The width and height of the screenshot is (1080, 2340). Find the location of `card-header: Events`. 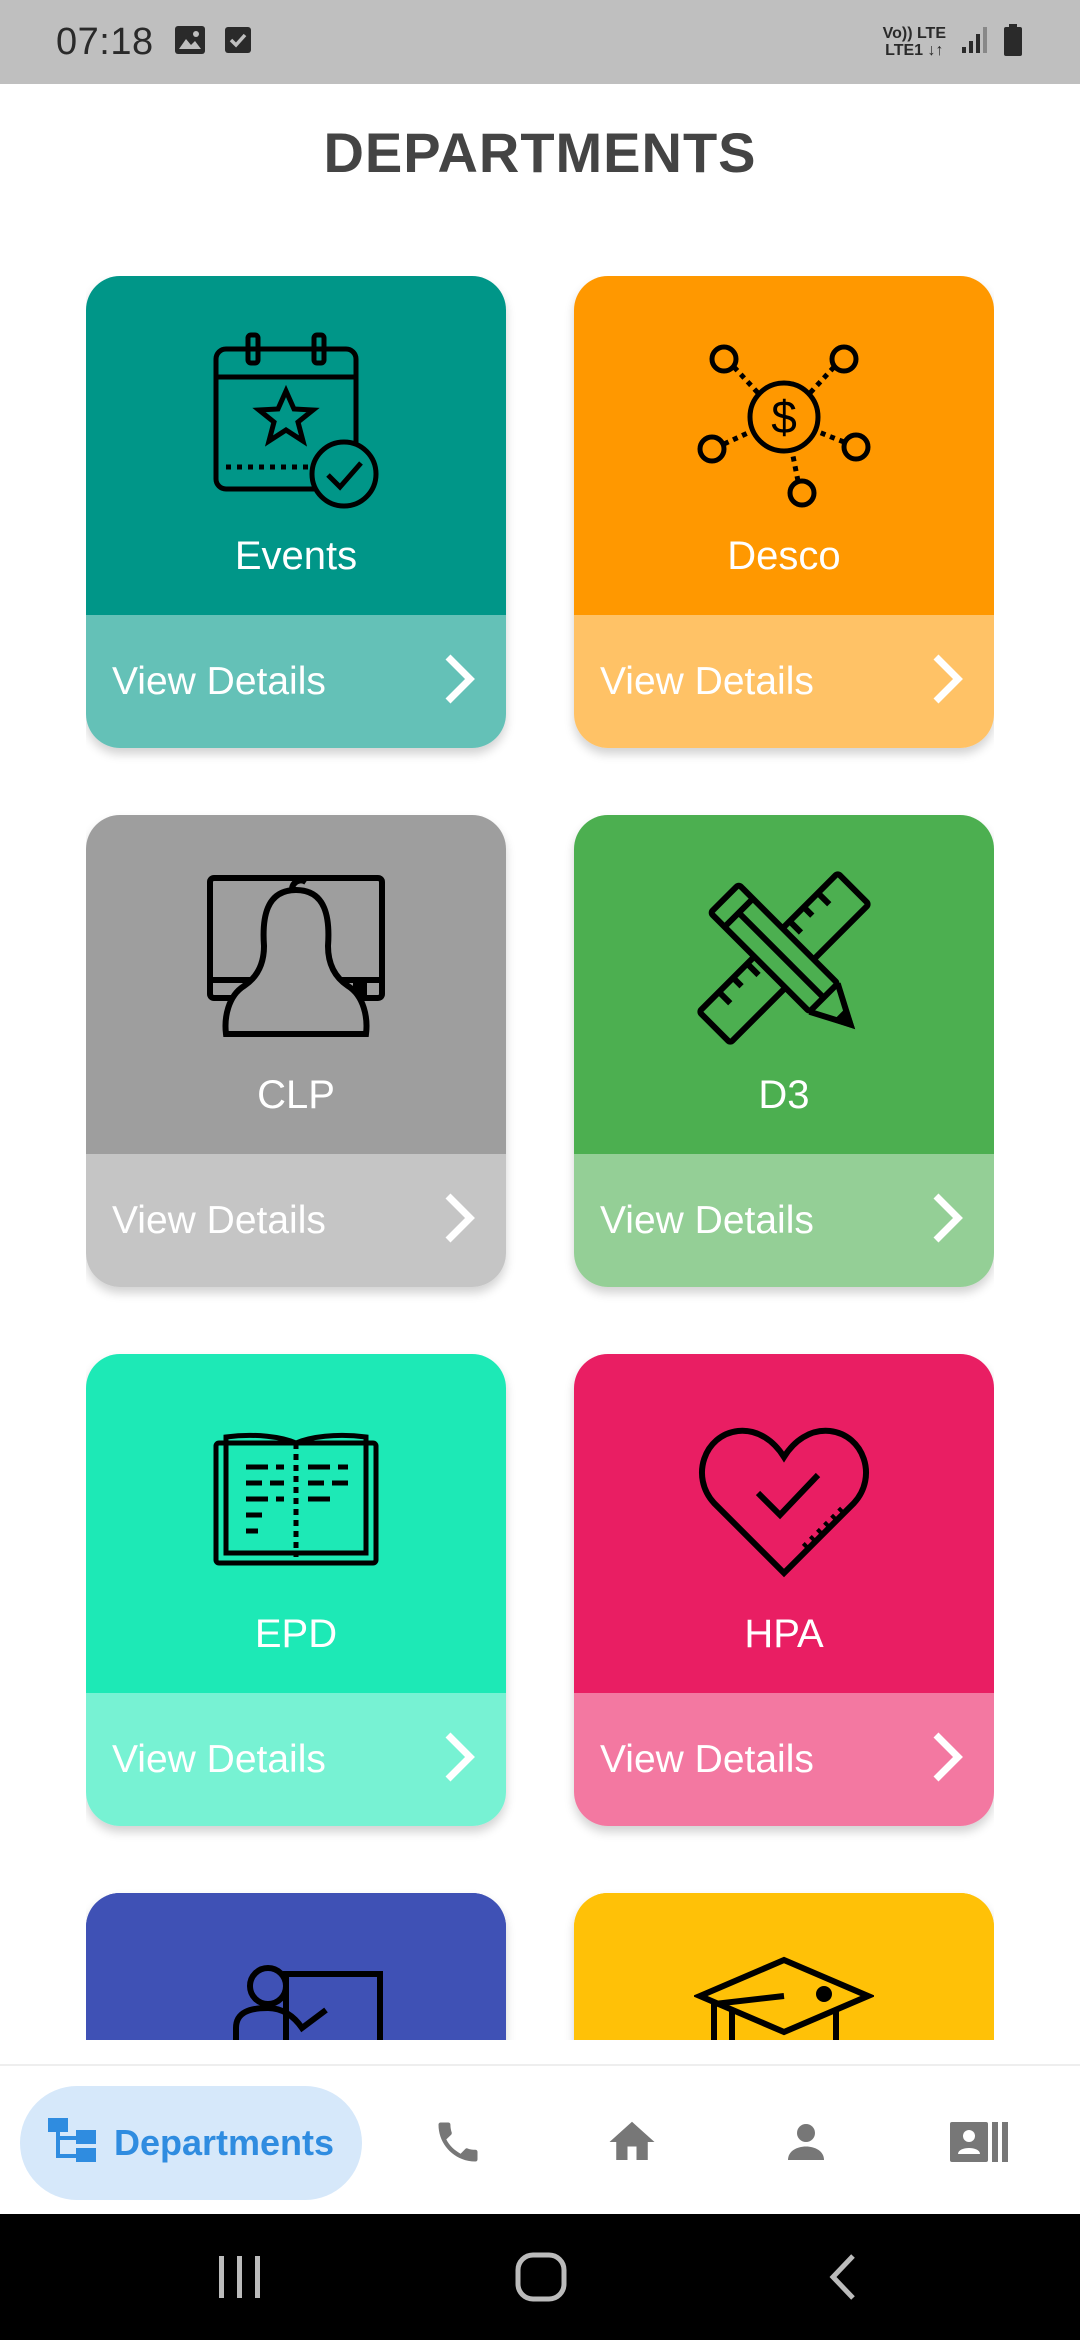

card-header: Events is located at coordinates (296, 445).